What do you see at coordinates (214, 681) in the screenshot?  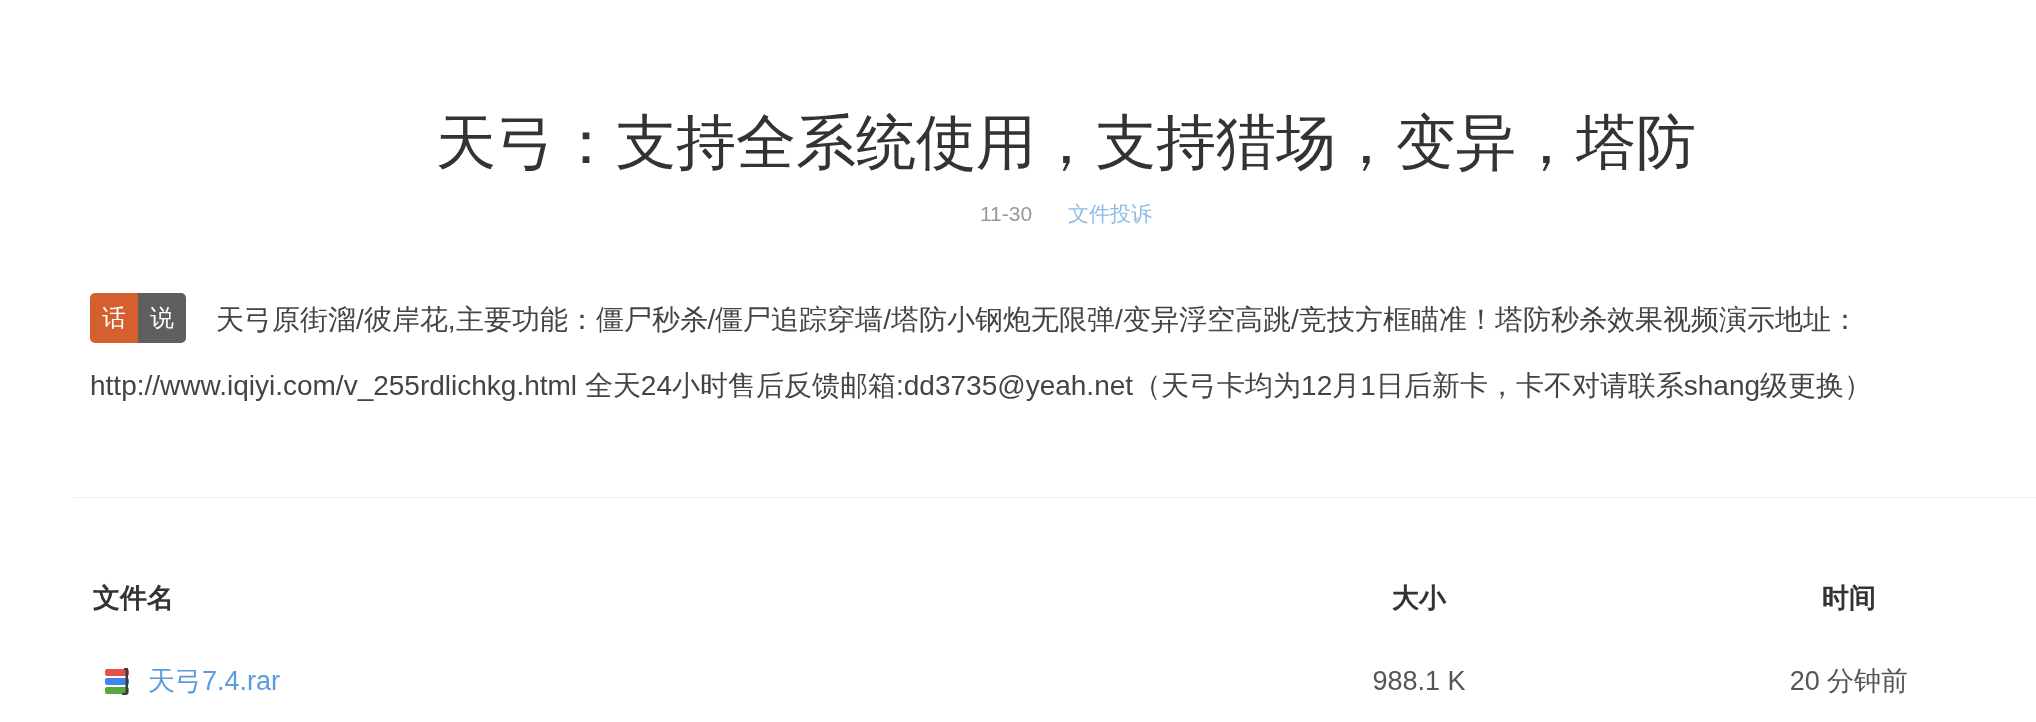 I see `file-link: 天弓7.4.rar` at bounding box center [214, 681].